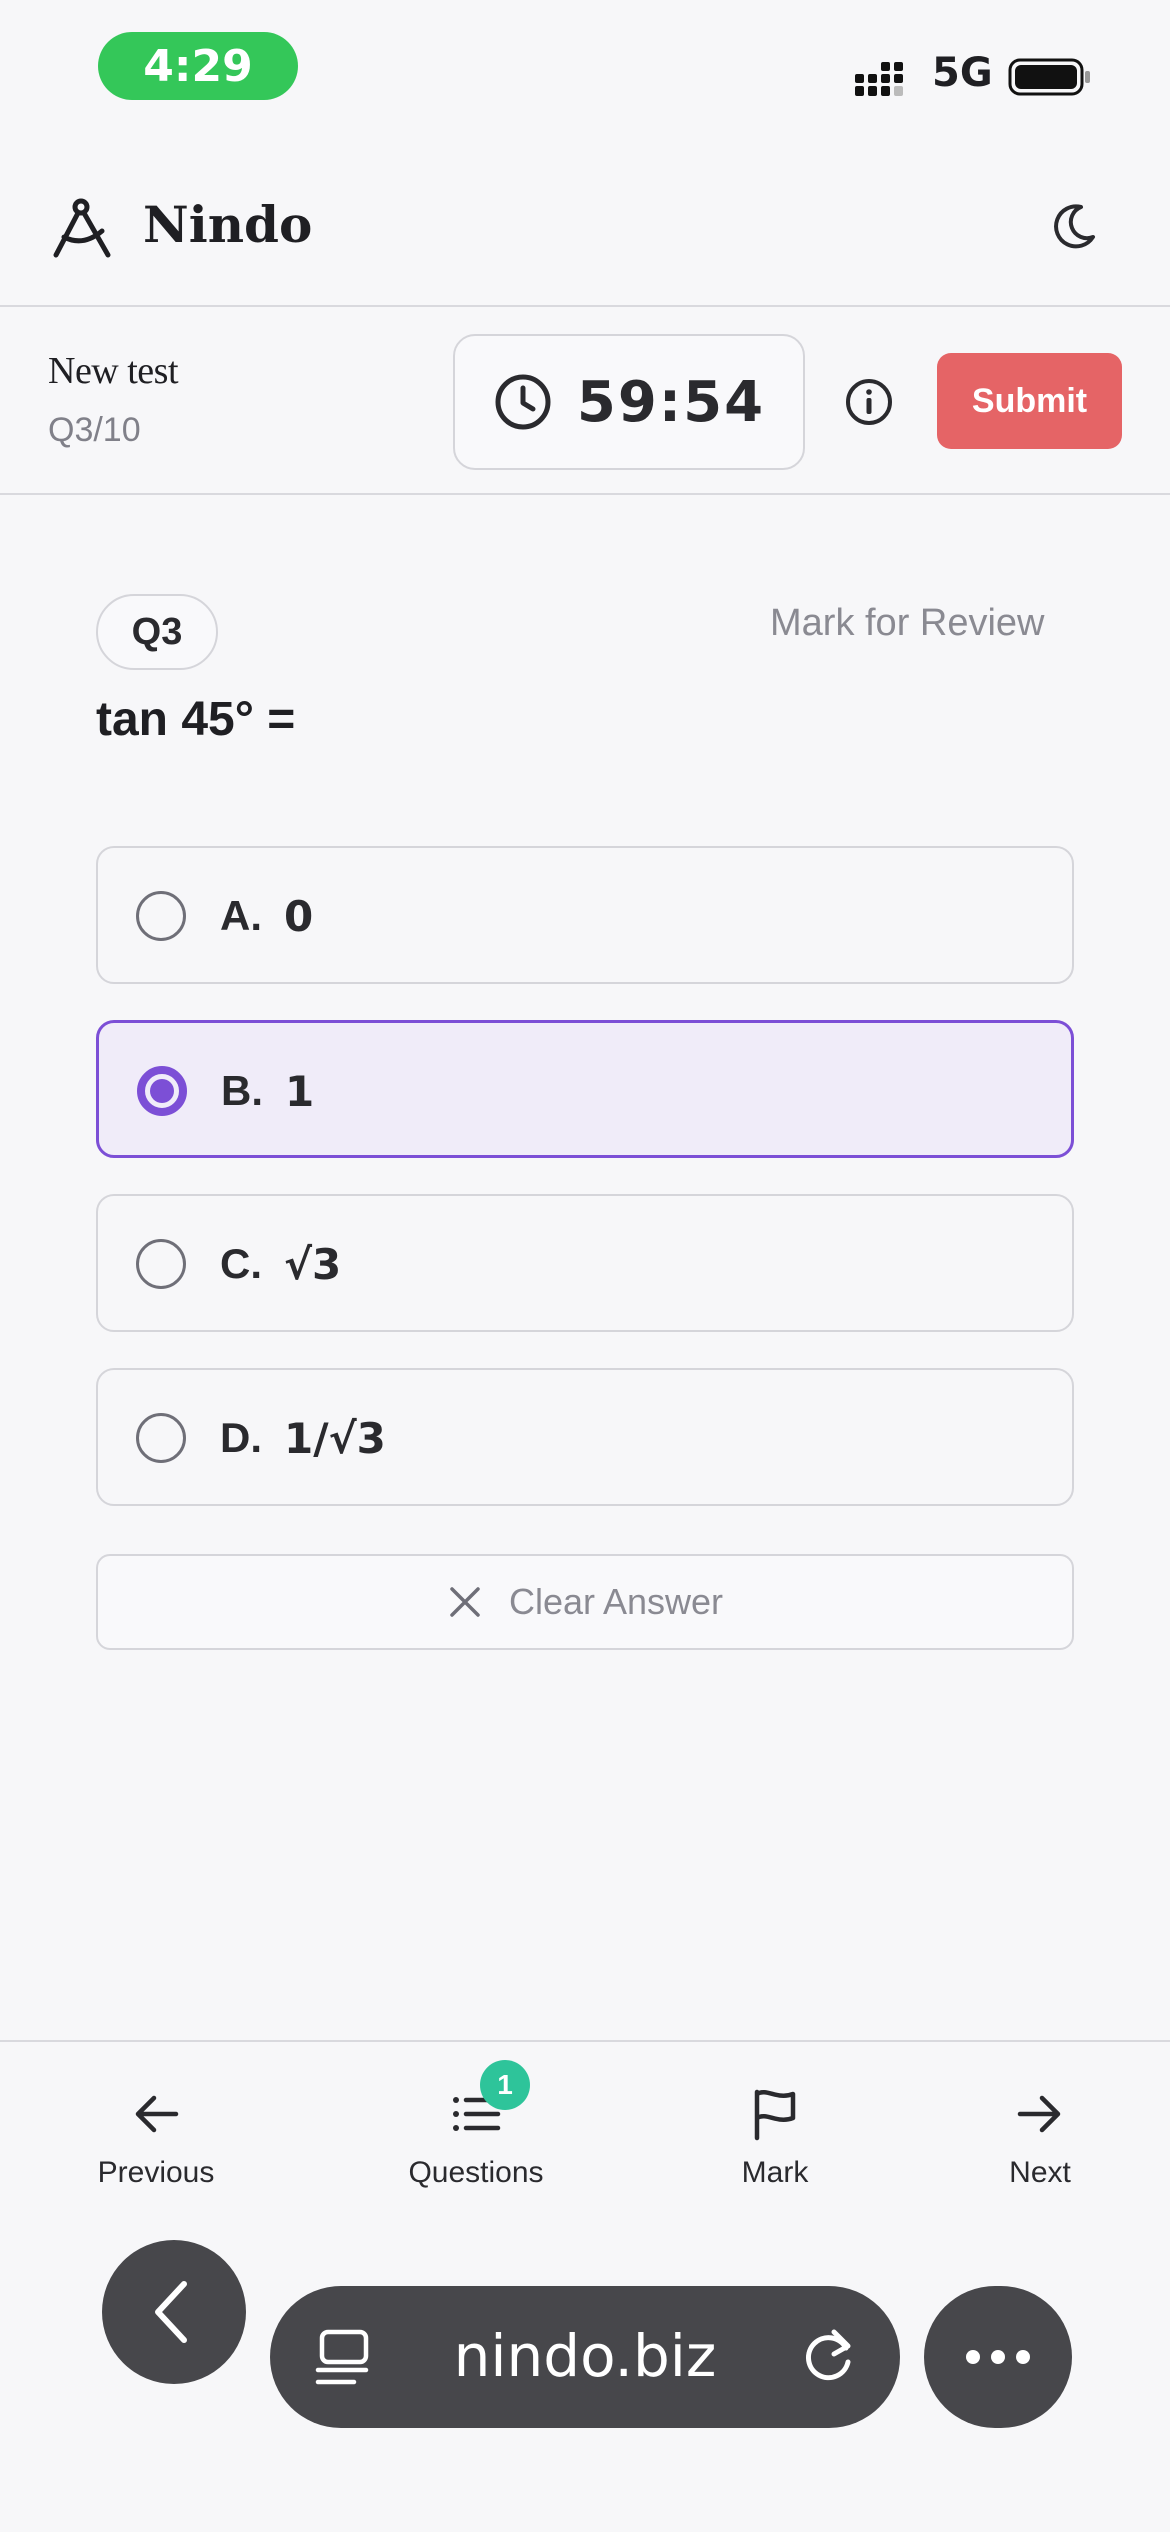 This screenshot has height=2532, width=1170. I want to click on option-letter: D., so click(241, 1437).